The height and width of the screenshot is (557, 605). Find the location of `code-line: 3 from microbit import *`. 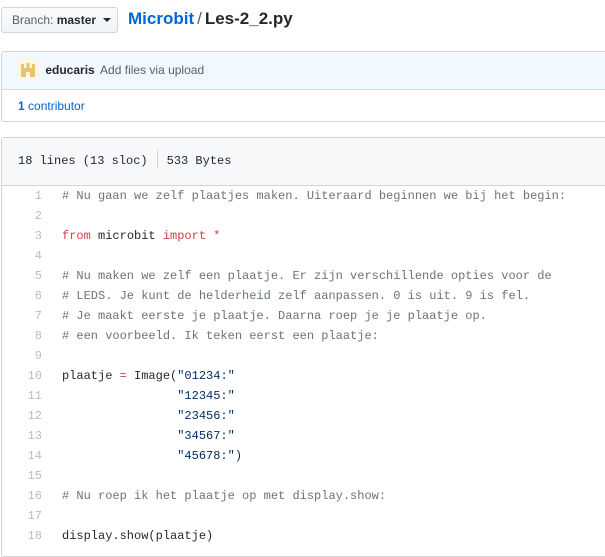

code-line: 3 from microbit import * is located at coordinates (303, 236).